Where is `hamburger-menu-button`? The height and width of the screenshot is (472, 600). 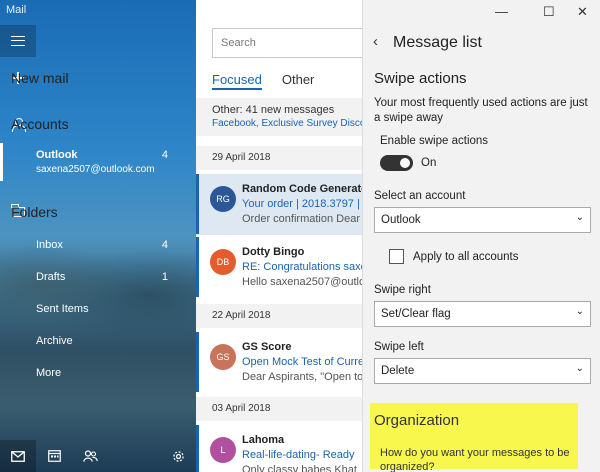 hamburger-menu-button is located at coordinates (18, 41).